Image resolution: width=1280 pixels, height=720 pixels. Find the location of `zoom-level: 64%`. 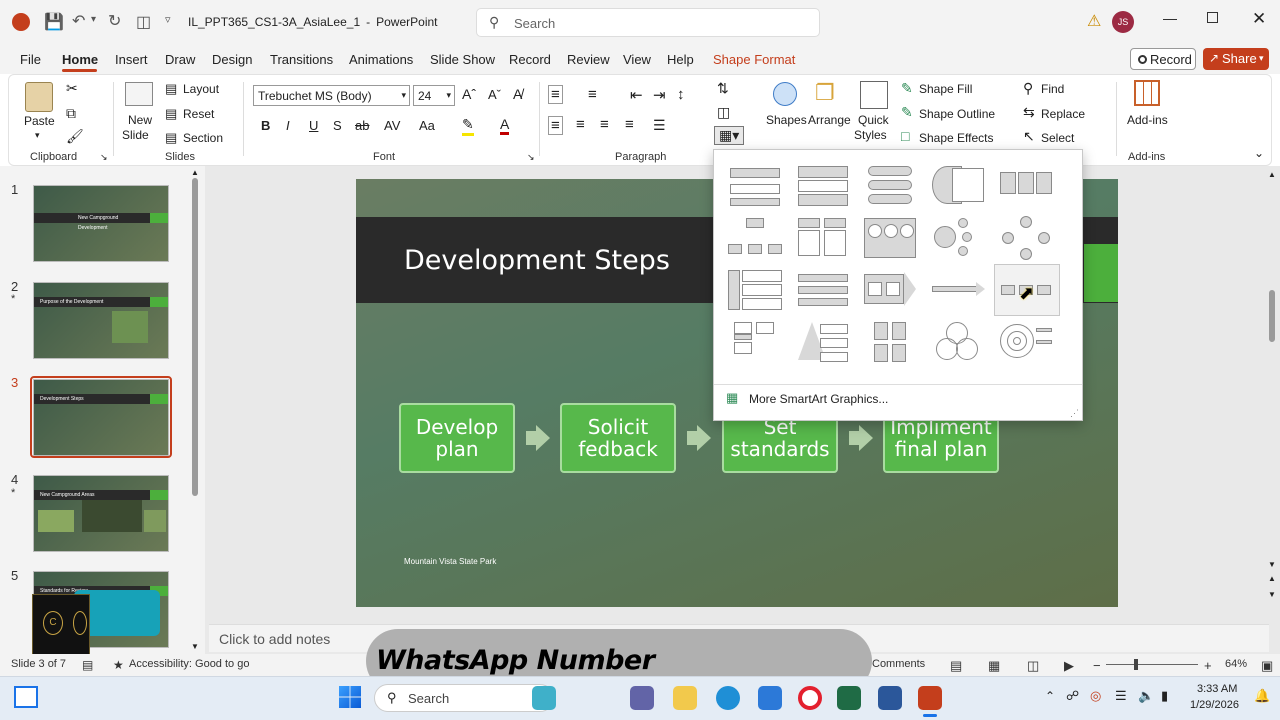

zoom-level: 64% is located at coordinates (1236, 664).